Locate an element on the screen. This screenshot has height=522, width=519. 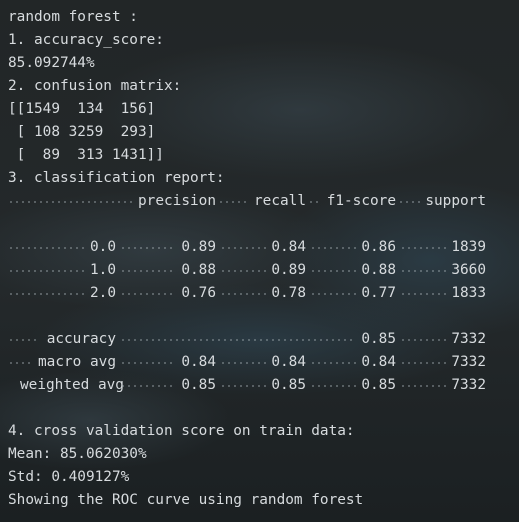
model-title: random forest : is located at coordinates (73, 17).